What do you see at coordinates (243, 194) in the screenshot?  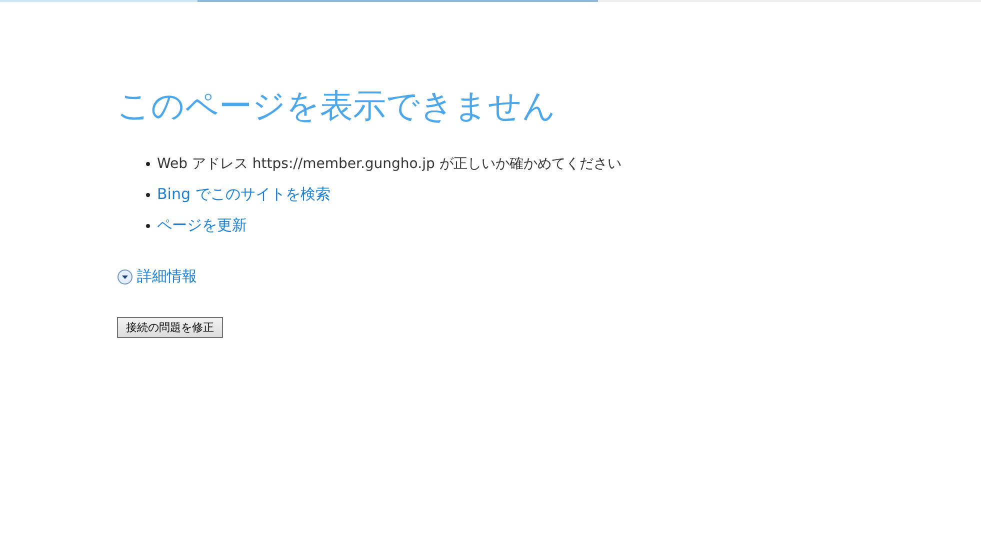 I see `suggestion-link: Bing でこのサイトを検索` at bounding box center [243, 194].